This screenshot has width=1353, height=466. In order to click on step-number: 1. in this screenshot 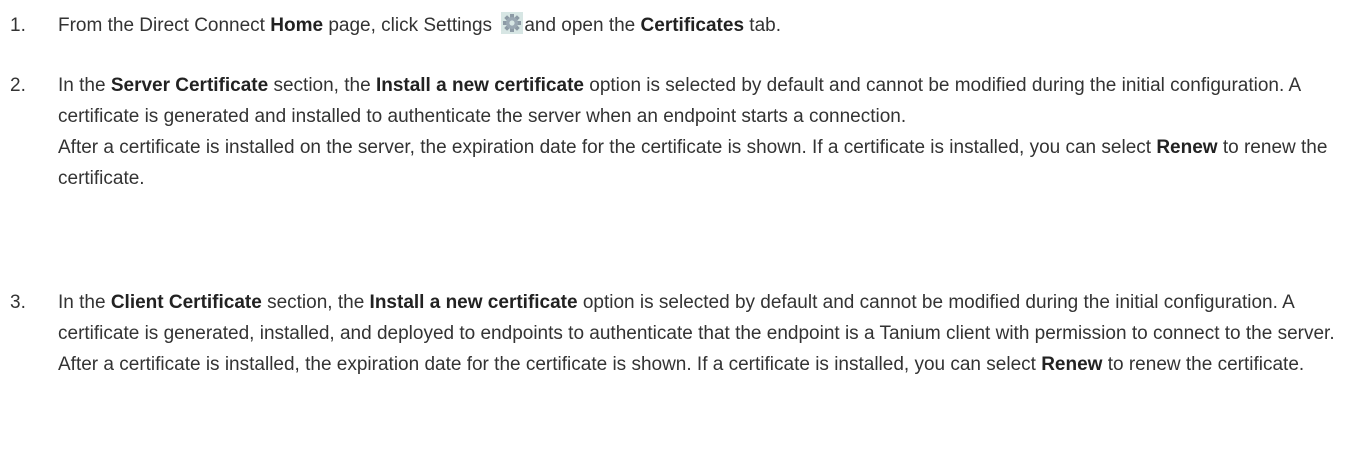, I will do `click(18, 25)`.